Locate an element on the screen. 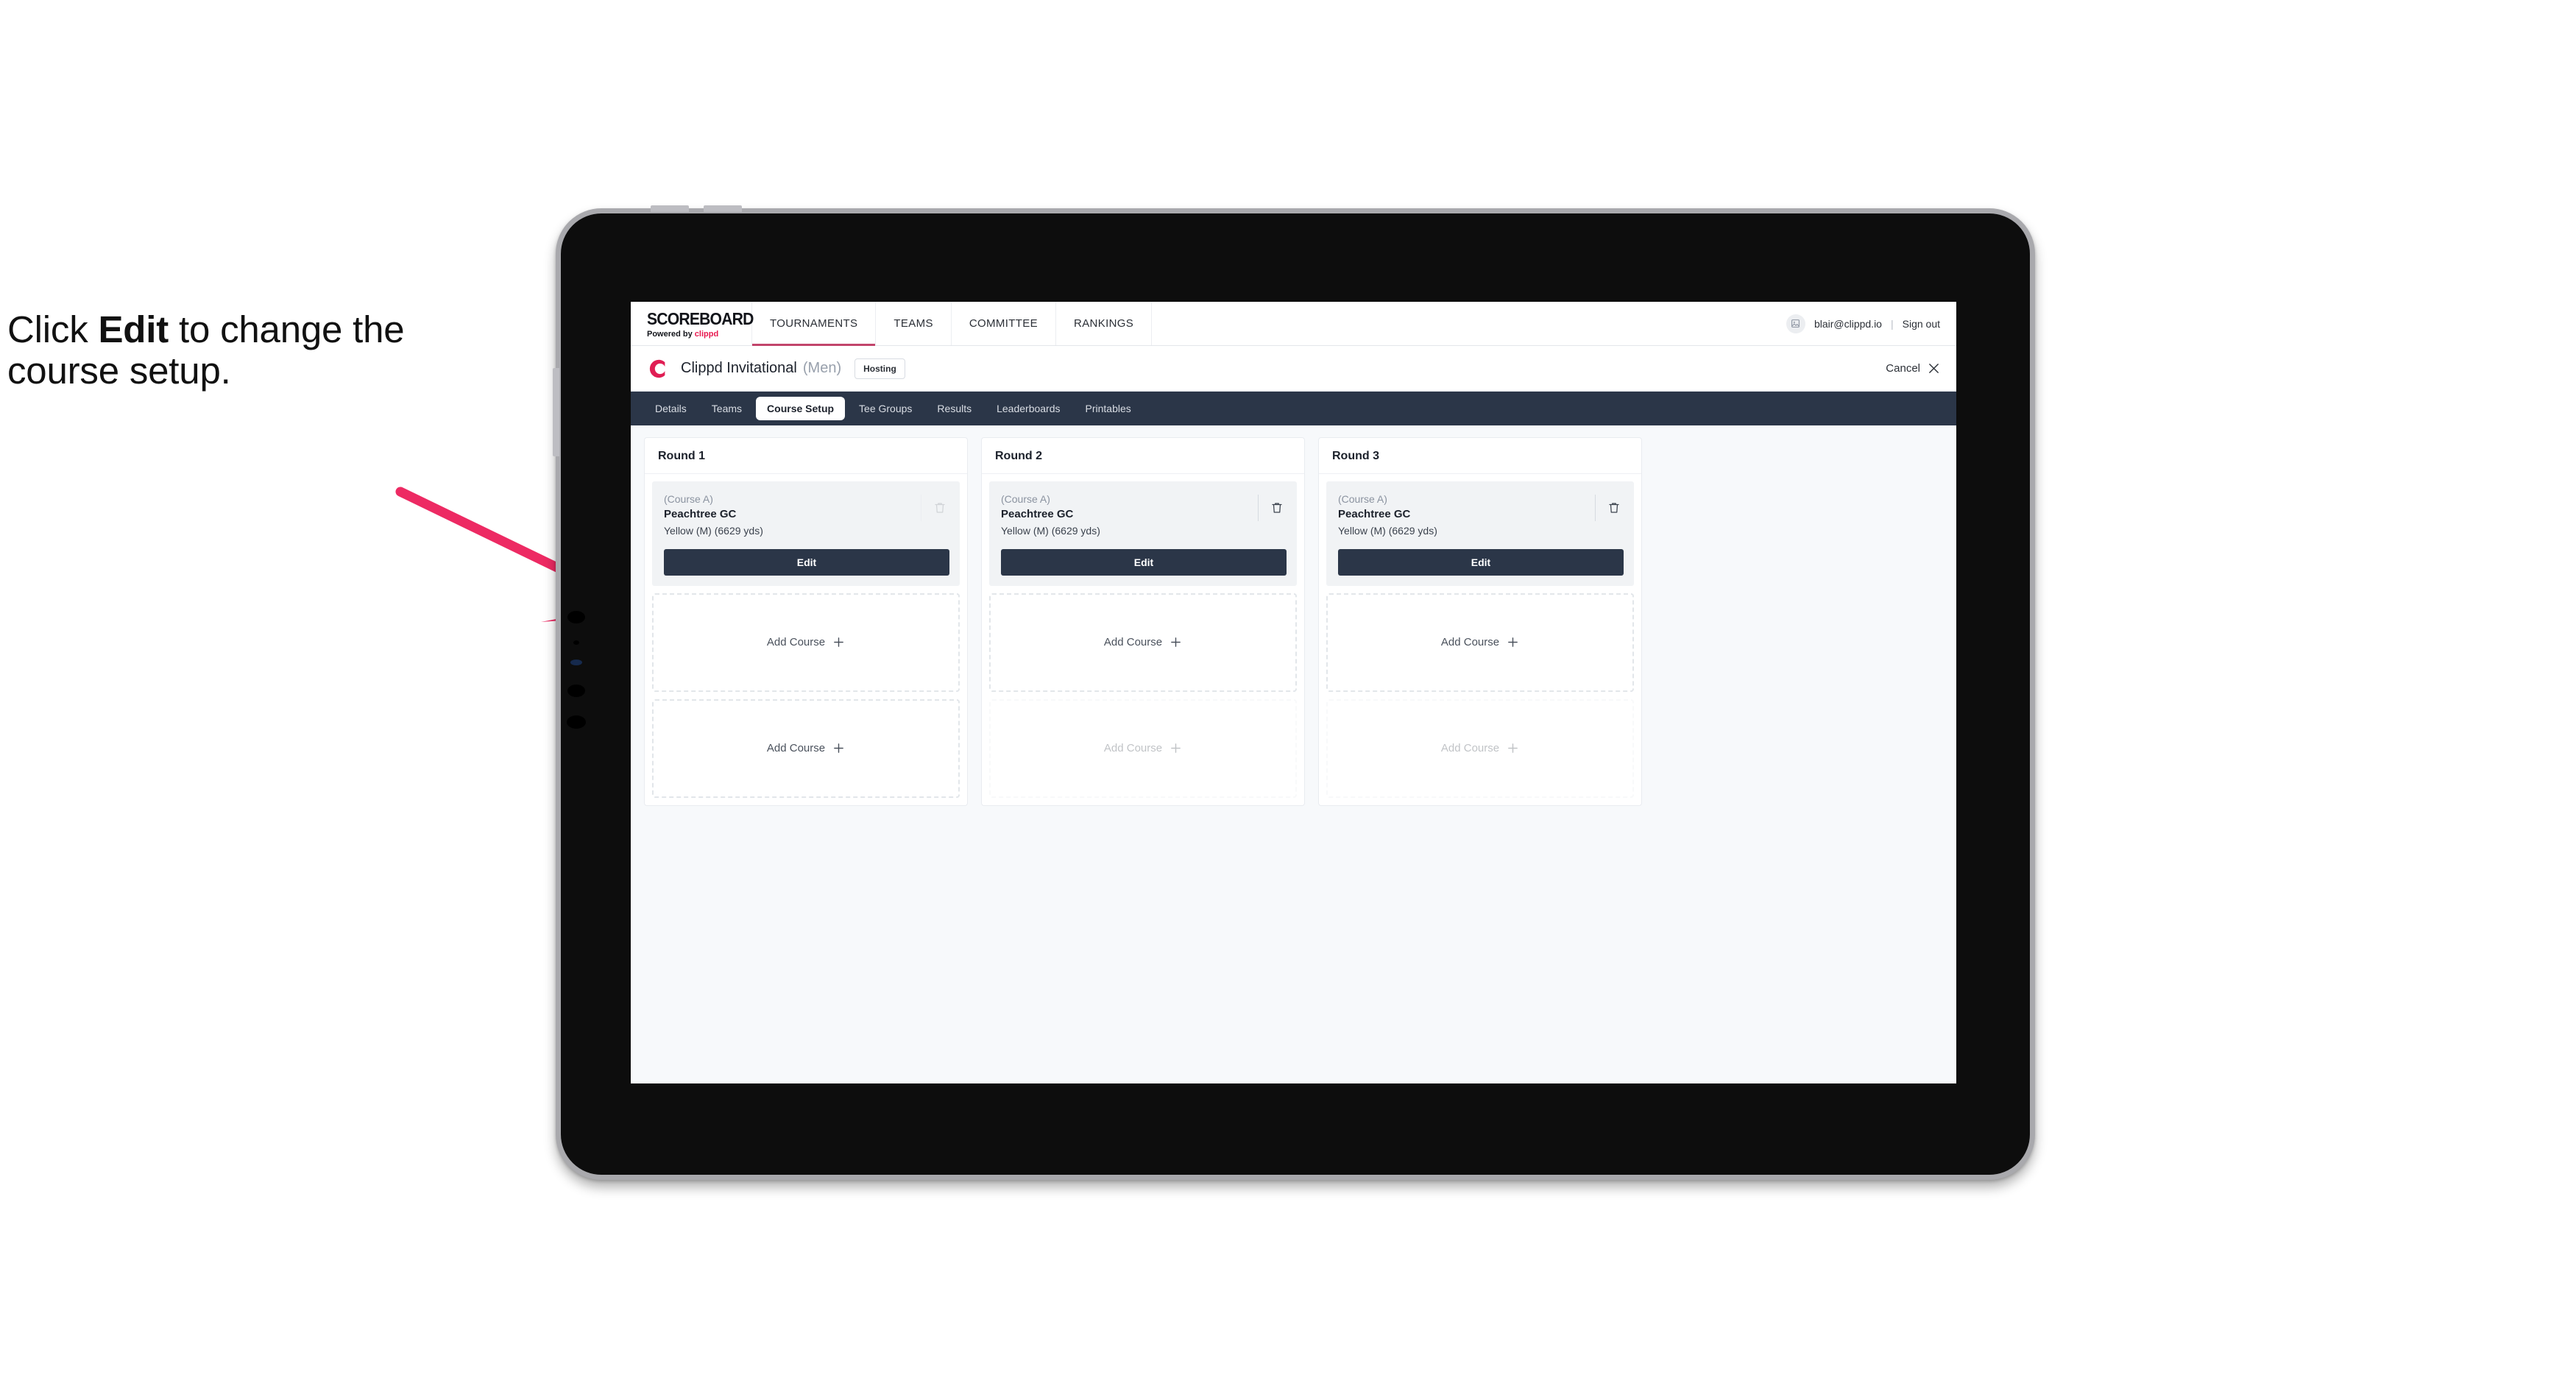 Image resolution: width=2576 pixels, height=1386 pixels. tab-teams-label: Teams is located at coordinates (727, 408).